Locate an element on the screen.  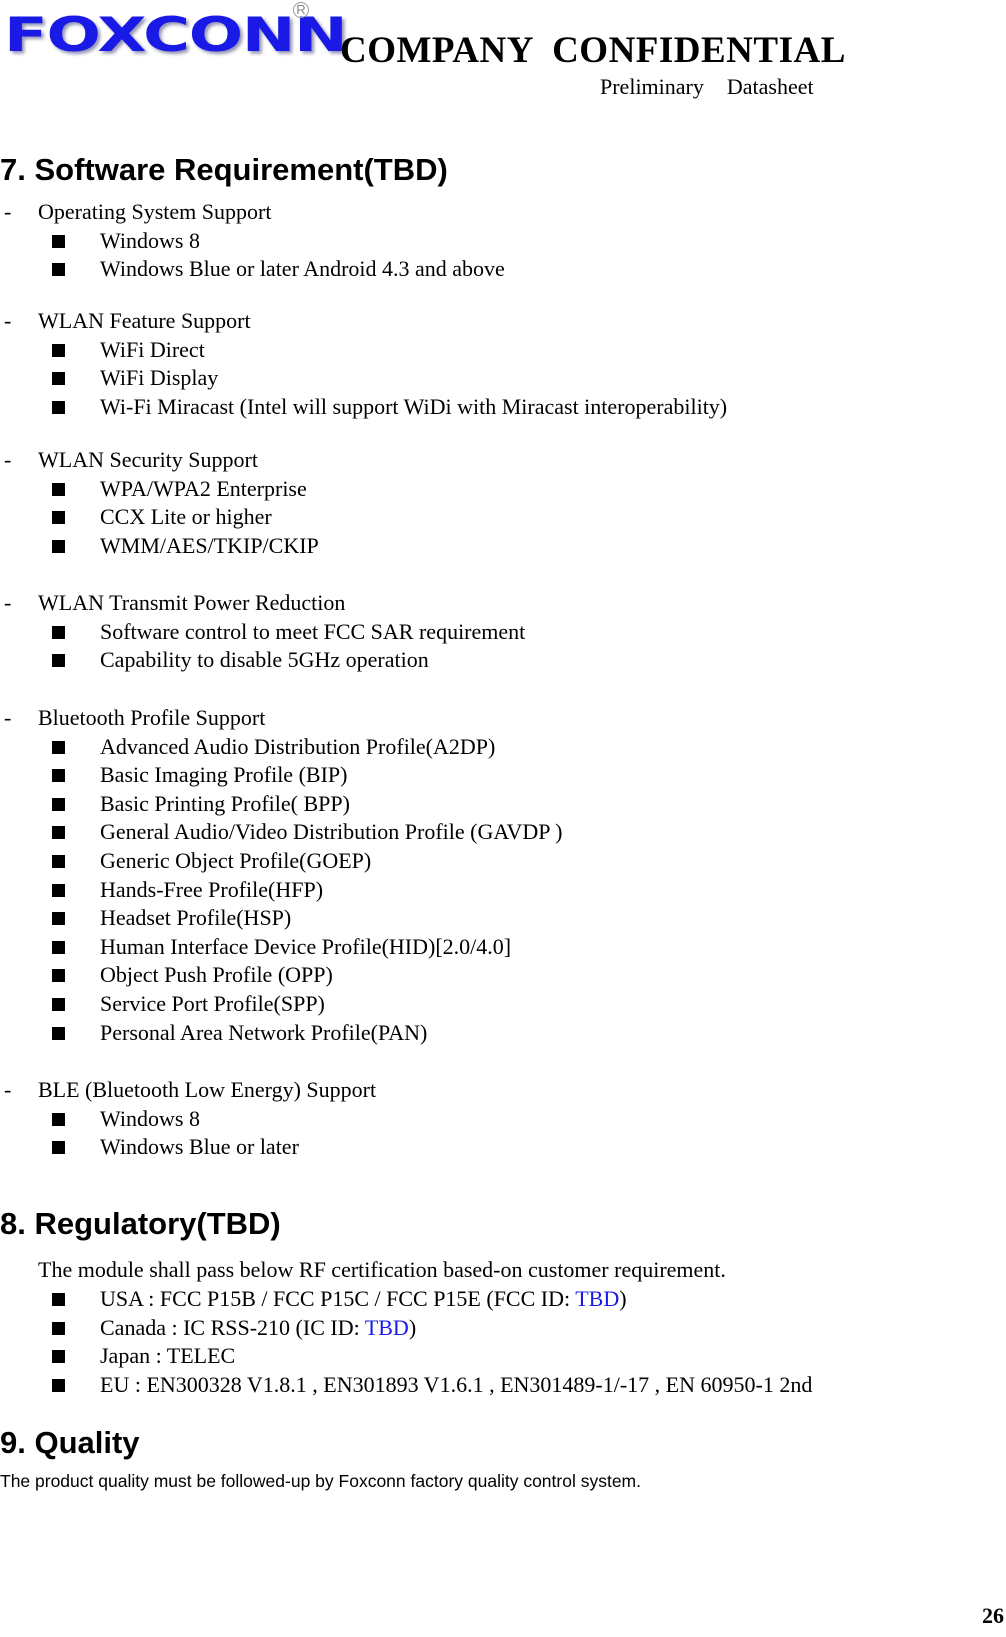
list-item: Windows Blue or later is located at coordinates (199, 1147).